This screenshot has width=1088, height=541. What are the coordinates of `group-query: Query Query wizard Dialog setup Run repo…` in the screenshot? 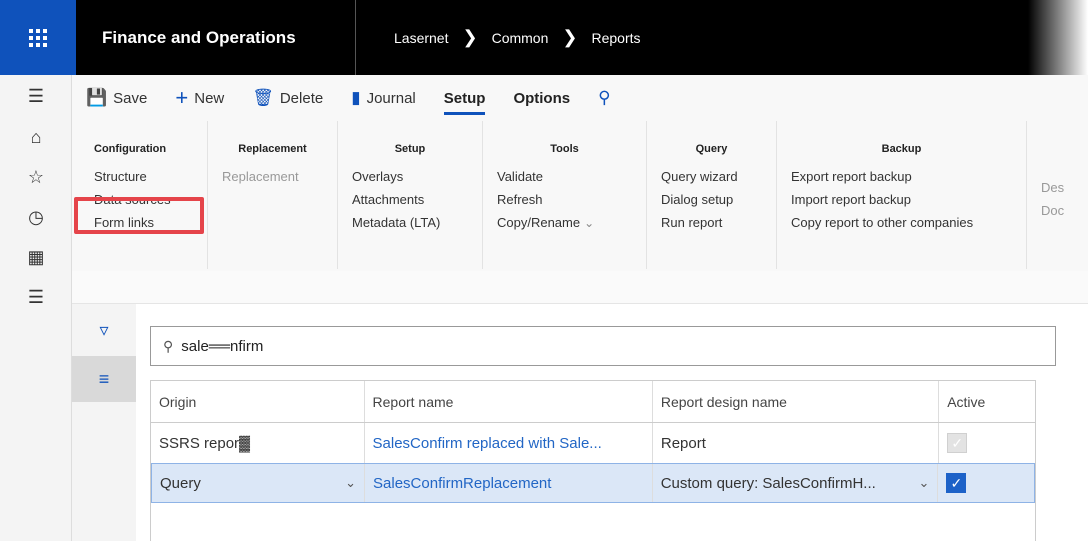 It's located at (712, 195).